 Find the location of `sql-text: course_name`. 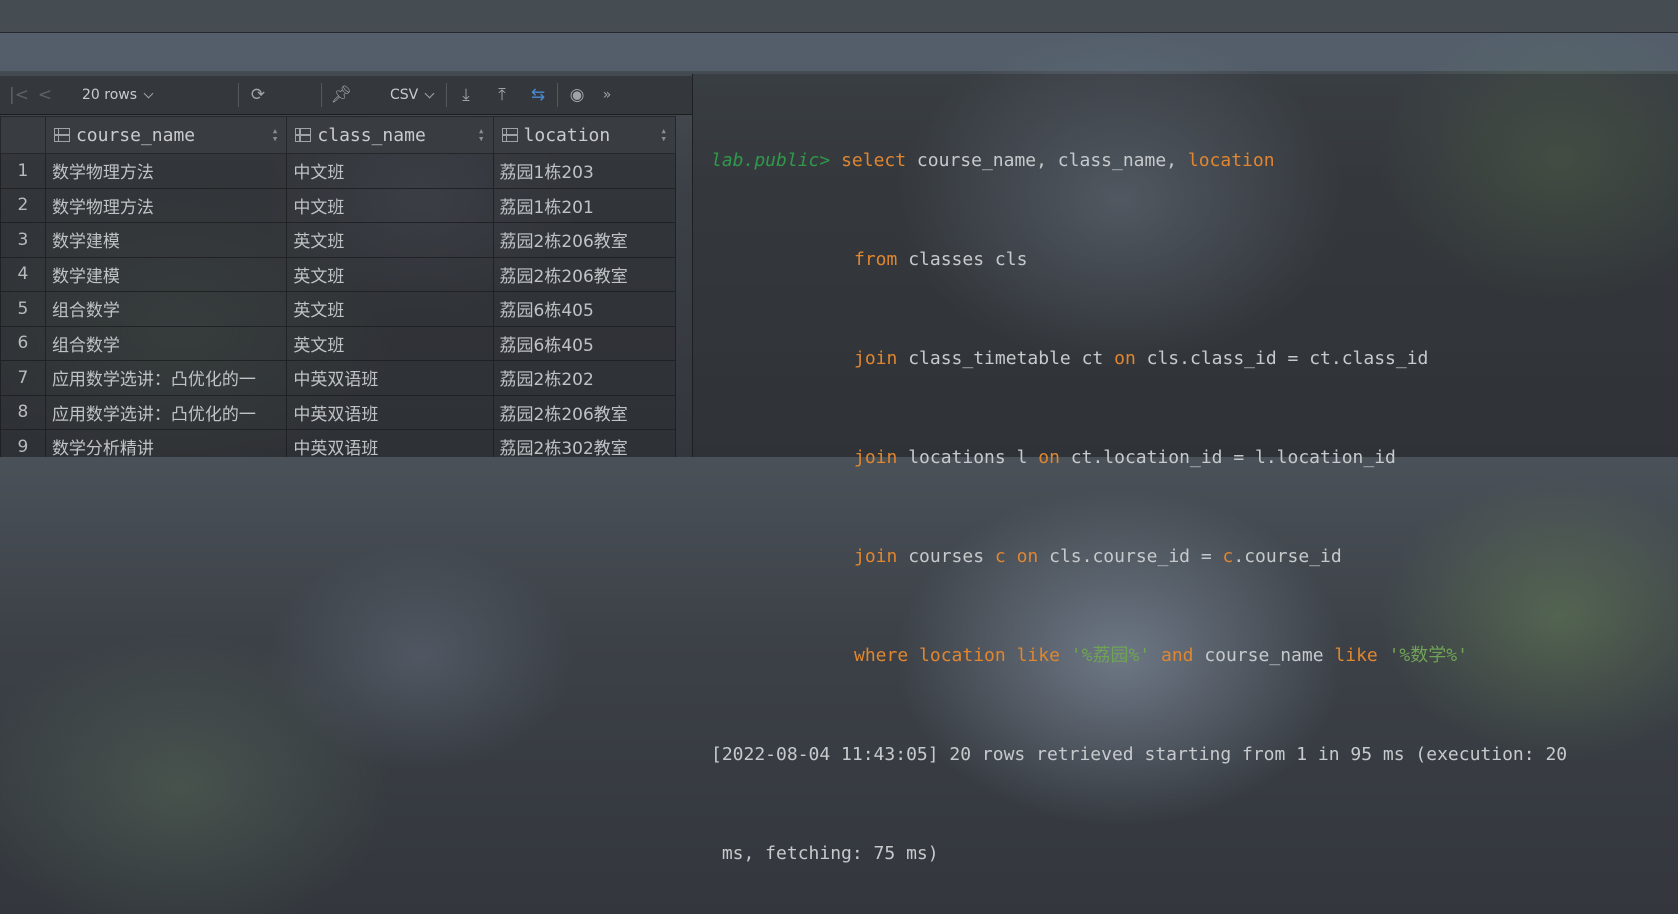

sql-text: course_name is located at coordinates (1264, 655).